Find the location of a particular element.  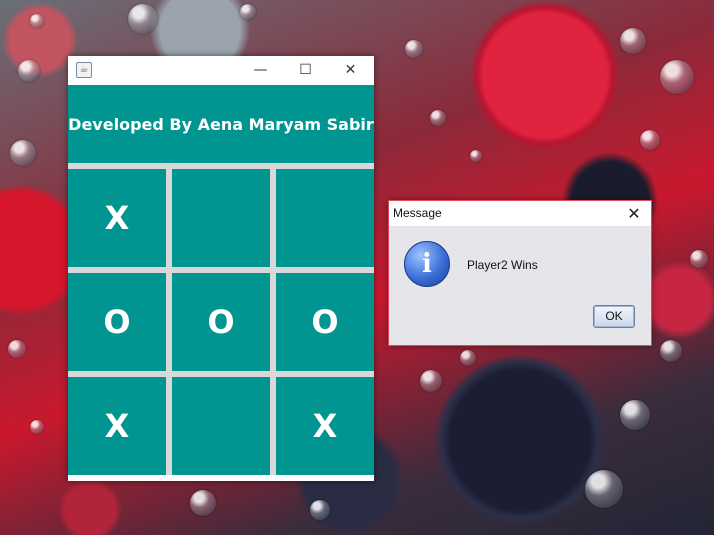

ok-button: OK is located at coordinates (614, 316).